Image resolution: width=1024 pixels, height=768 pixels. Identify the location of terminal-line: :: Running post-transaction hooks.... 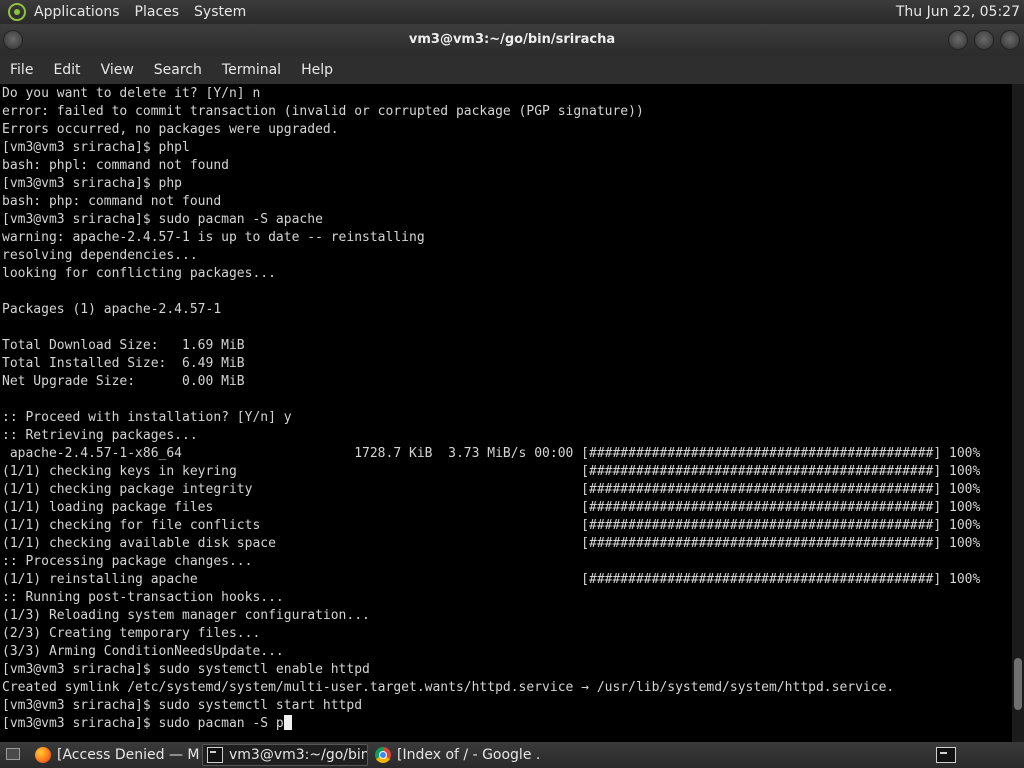
(143, 597).